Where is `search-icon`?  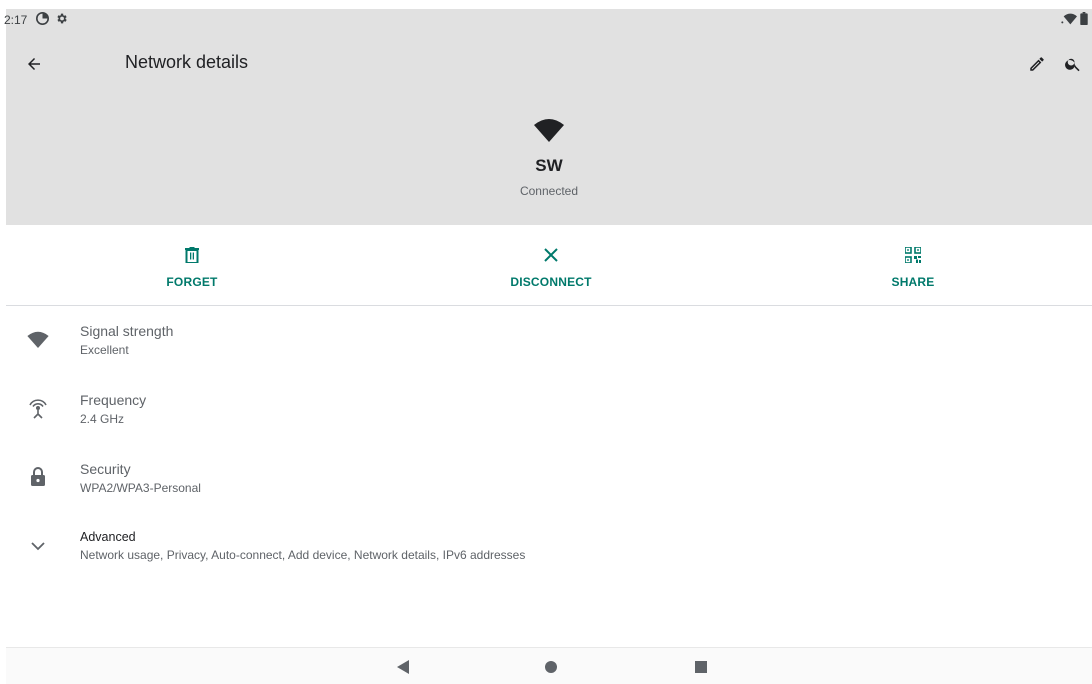
search-icon is located at coordinates (1072, 65).